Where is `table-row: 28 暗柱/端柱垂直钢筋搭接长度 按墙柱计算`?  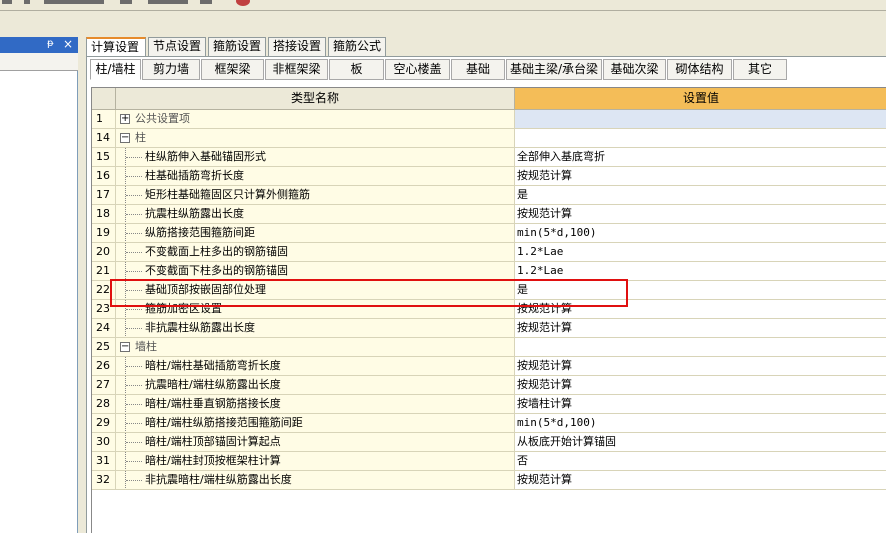
table-row: 28 暗柱/端柱垂直钢筋搭接长度 按墙柱计算 is located at coordinates (489, 404).